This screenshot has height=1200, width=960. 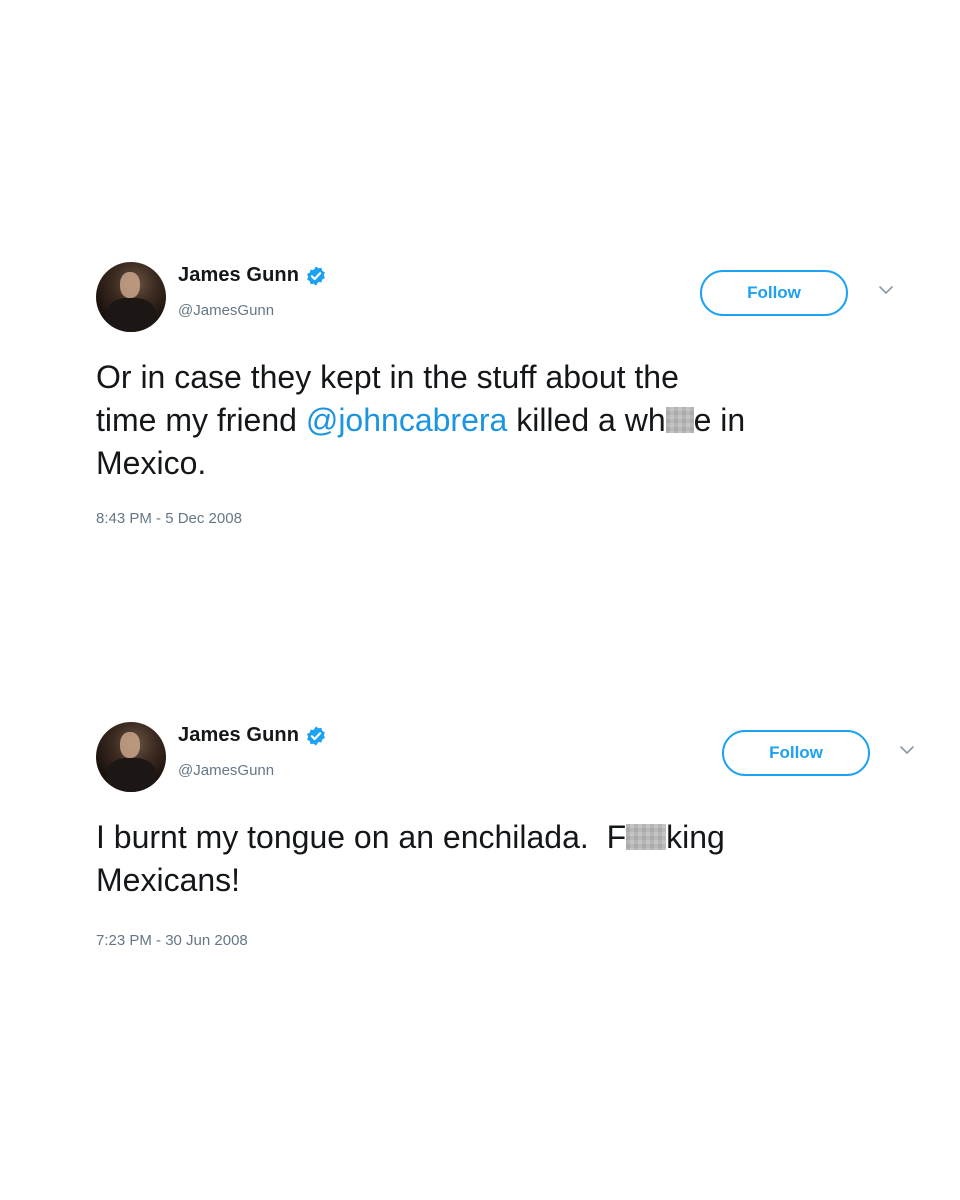 I want to click on tweet-text-segment: killed a wh, so click(x=586, y=420).